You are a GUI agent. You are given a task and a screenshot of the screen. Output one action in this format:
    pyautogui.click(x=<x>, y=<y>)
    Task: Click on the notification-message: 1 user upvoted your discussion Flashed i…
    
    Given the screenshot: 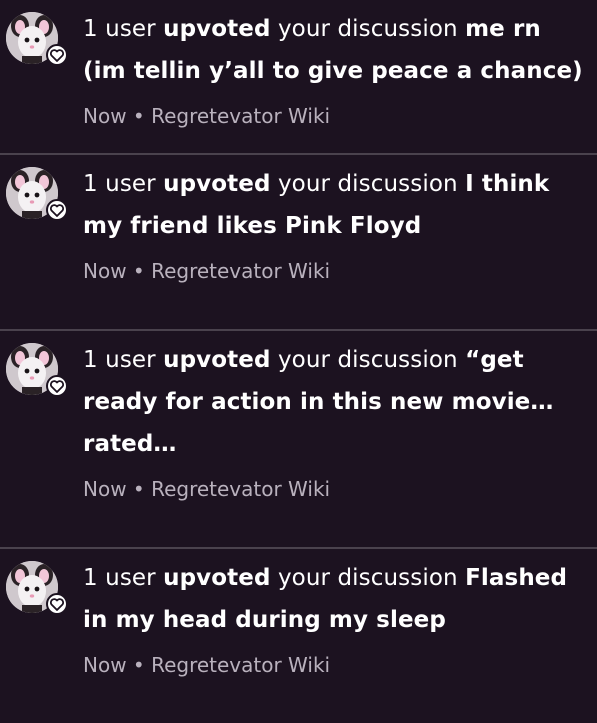 What is the action you would take?
    pyautogui.click(x=333, y=599)
    